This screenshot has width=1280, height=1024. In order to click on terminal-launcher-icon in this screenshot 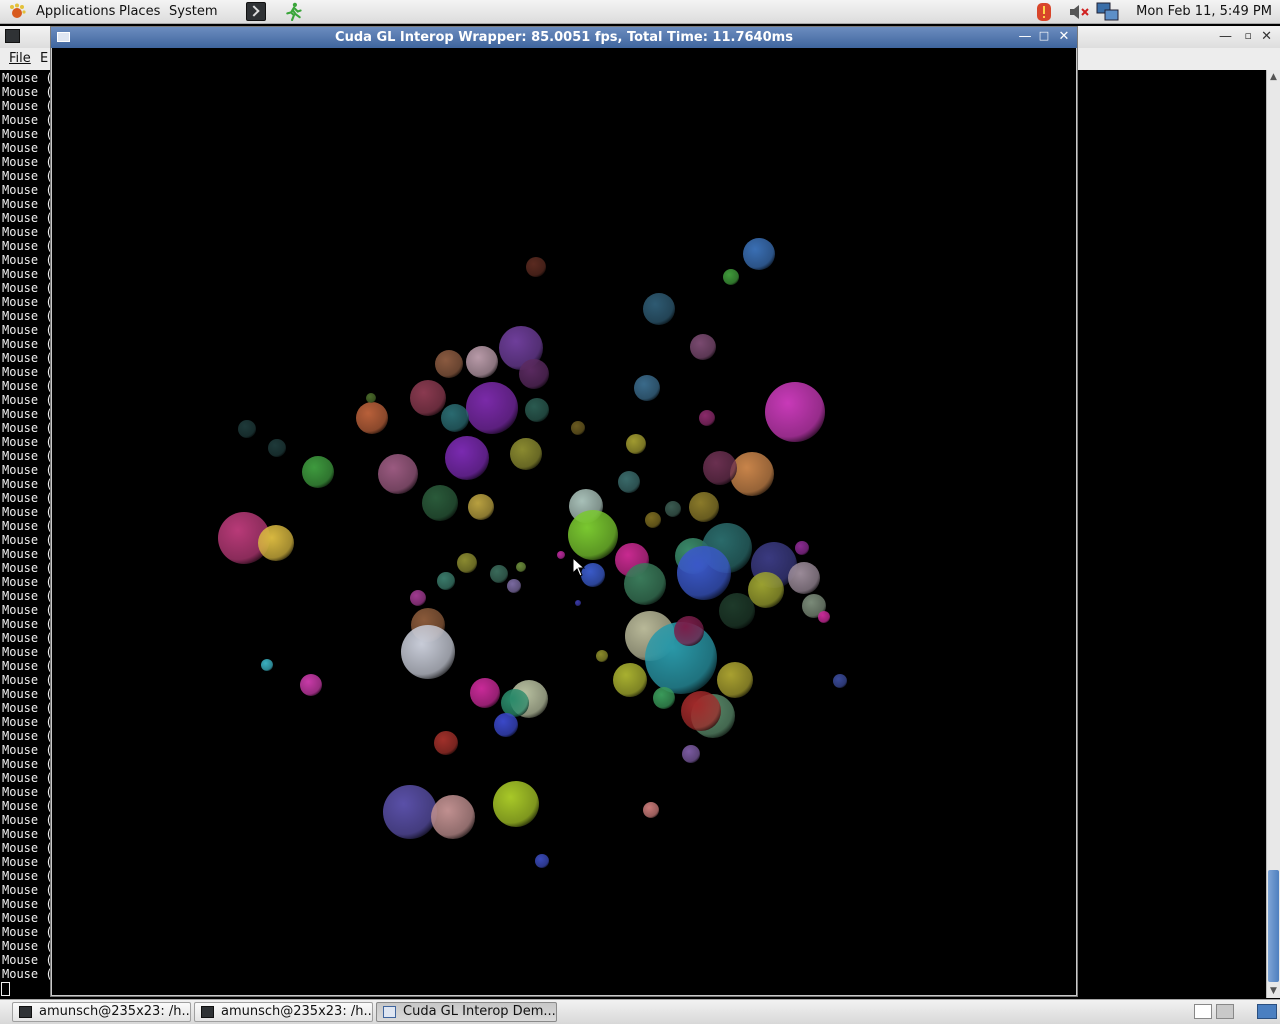, I will do `click(256, 11)`.